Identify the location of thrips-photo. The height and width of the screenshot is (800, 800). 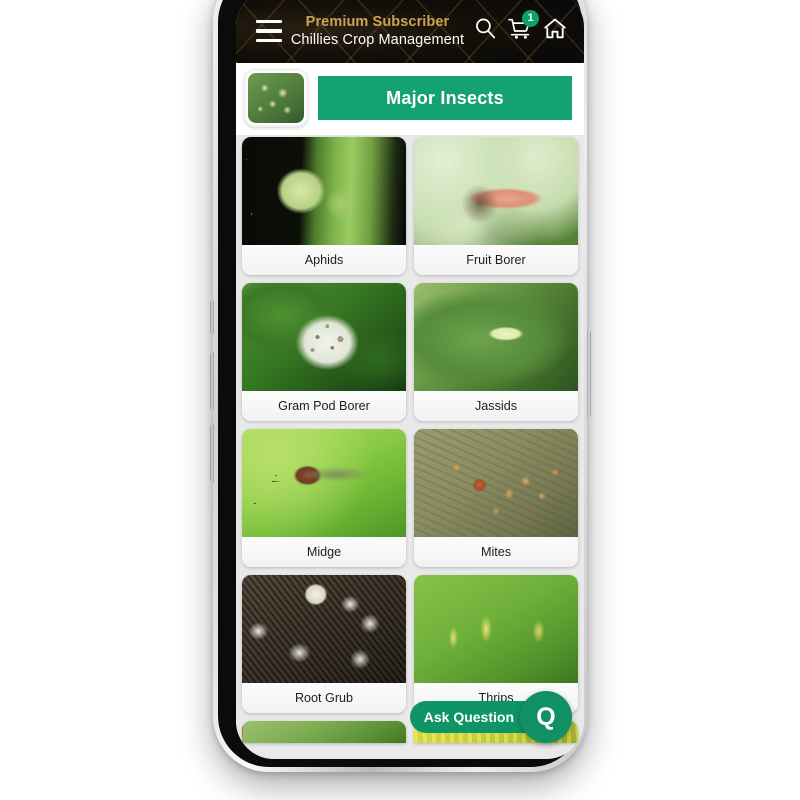
(496, 629).